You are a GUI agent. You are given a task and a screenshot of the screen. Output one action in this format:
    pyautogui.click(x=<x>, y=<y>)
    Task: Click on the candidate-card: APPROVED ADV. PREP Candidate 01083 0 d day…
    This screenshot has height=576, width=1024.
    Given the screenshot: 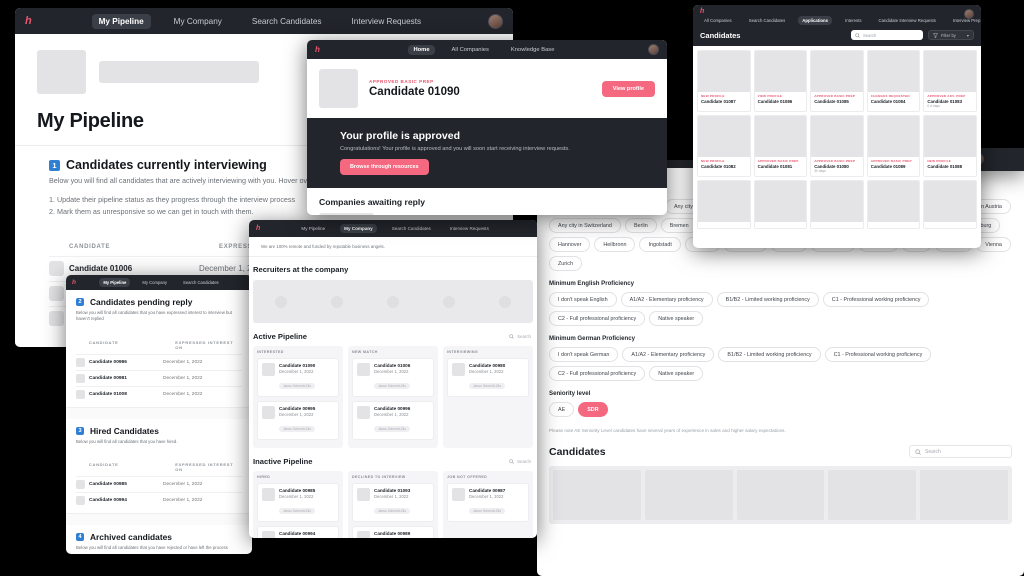 What is the action you would take?
    pyautogui.click(x=950, y=81)
    